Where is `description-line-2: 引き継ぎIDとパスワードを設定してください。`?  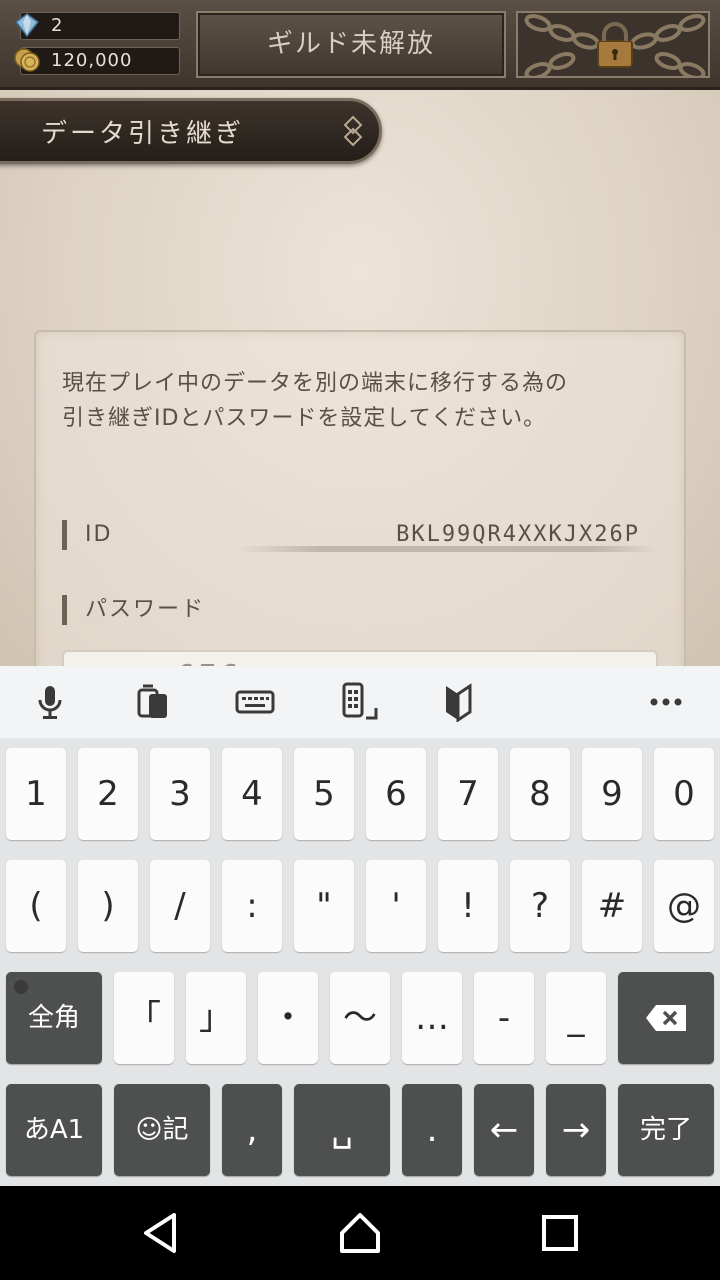
description-line-2: 引き継ぎIDとパスワードを設定してください。 is located at coordinates (304, 418).